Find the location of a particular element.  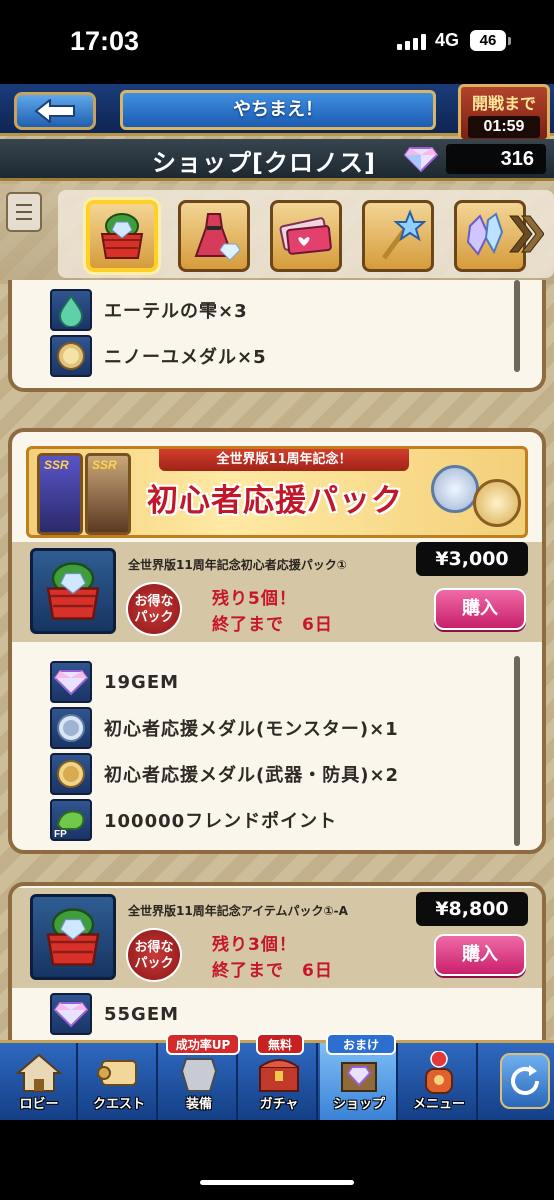

category-ticket-tab is located at coordinates (306, 236).